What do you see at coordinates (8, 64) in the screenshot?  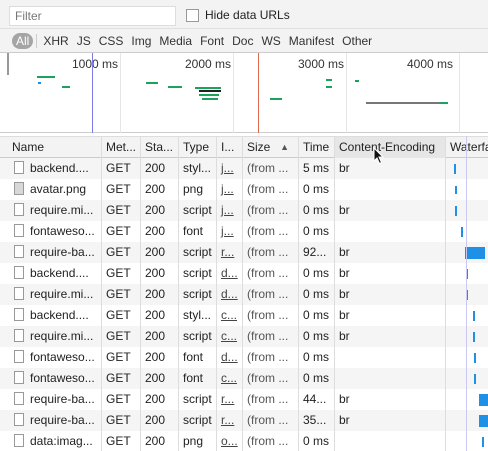 I see `overview-range-handle-left` at bounding box center [8, 64].